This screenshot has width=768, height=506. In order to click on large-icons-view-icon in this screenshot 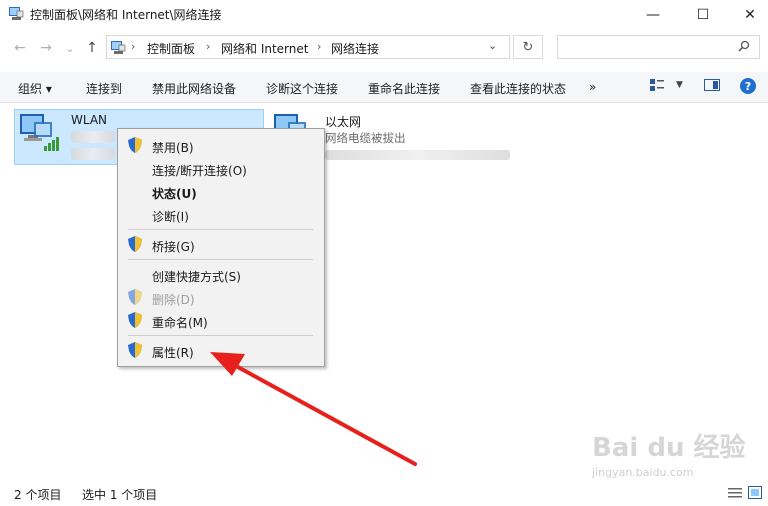, I will do `click(755, 492)`.